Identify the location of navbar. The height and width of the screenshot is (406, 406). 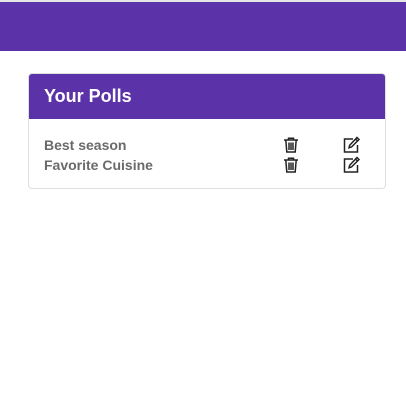
(203, 26).